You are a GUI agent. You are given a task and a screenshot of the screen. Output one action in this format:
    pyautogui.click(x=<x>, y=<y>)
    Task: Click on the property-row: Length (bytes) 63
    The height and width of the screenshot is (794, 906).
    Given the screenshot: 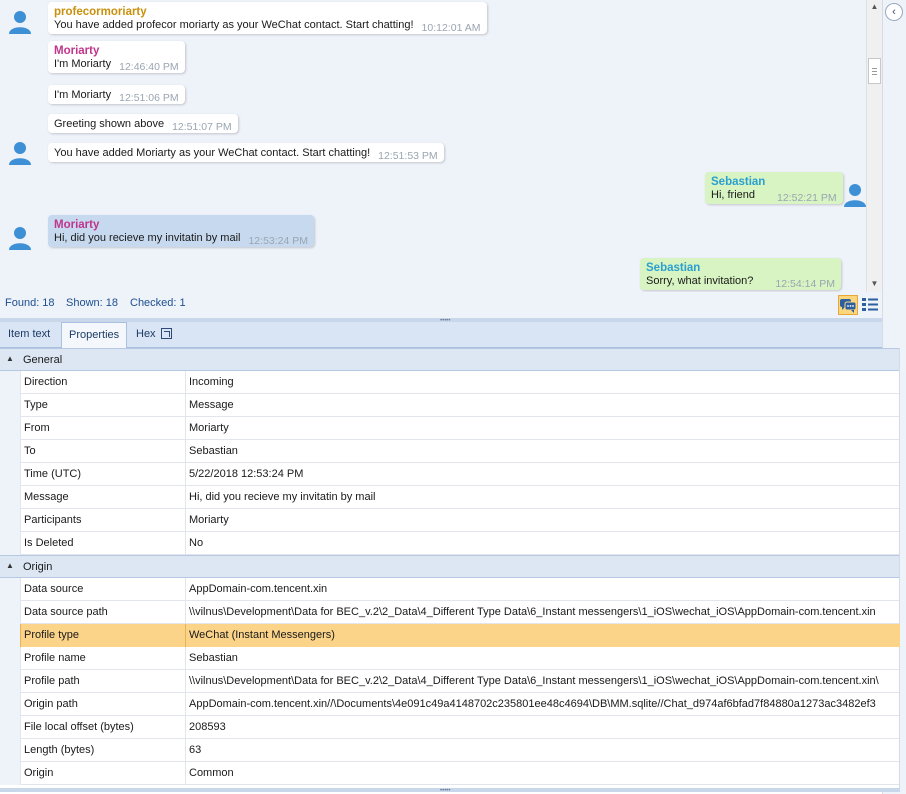 What is the action you would take?
    pyautogui.click(x=449, y=750)
    